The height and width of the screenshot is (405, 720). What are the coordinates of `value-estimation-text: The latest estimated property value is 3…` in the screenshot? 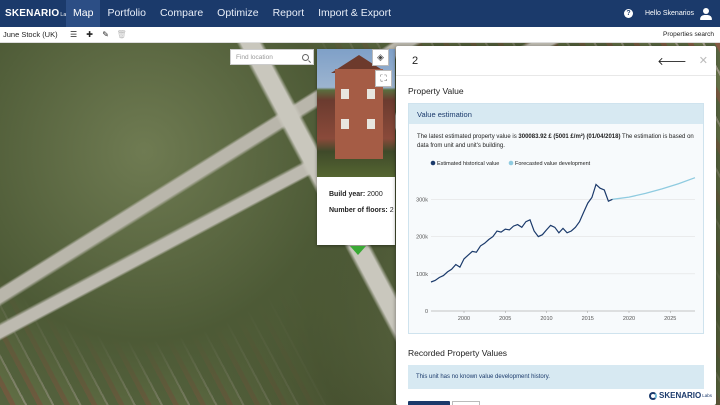 It's located at (556, 137).